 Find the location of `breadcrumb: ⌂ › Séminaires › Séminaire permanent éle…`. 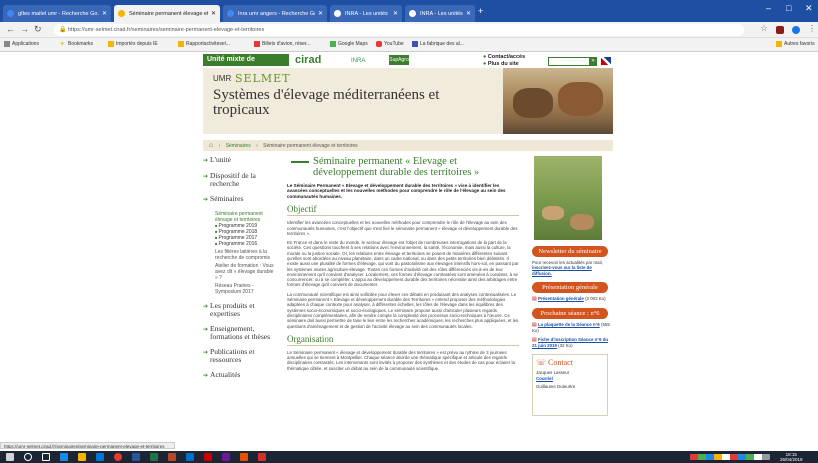

breadcrumb: ⌂ › Séminaires › Séminaire permanent éle… is located at coordinates (408, 145).